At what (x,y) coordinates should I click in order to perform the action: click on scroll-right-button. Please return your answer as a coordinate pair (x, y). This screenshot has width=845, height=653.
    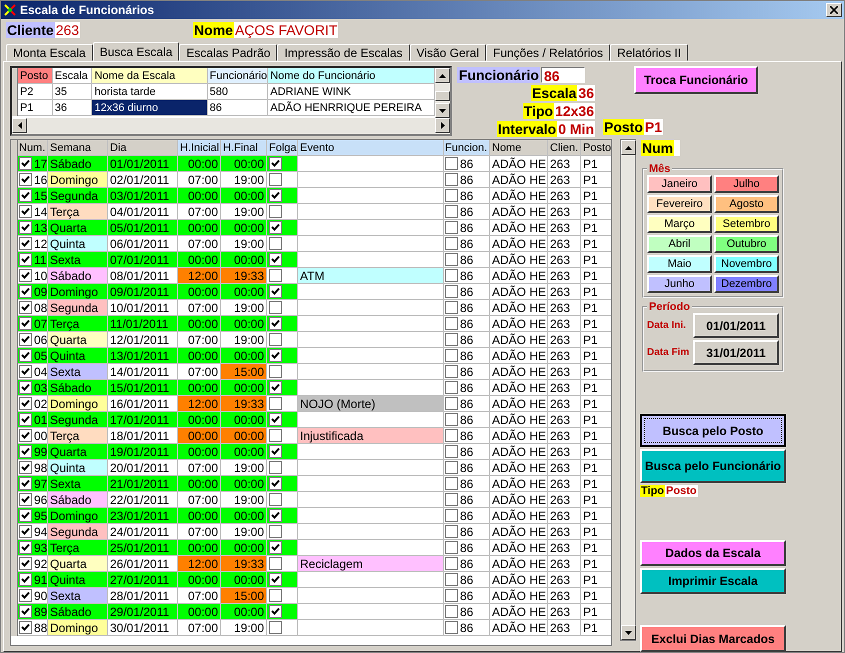
    Looking at the image, I should click on (442, 125).